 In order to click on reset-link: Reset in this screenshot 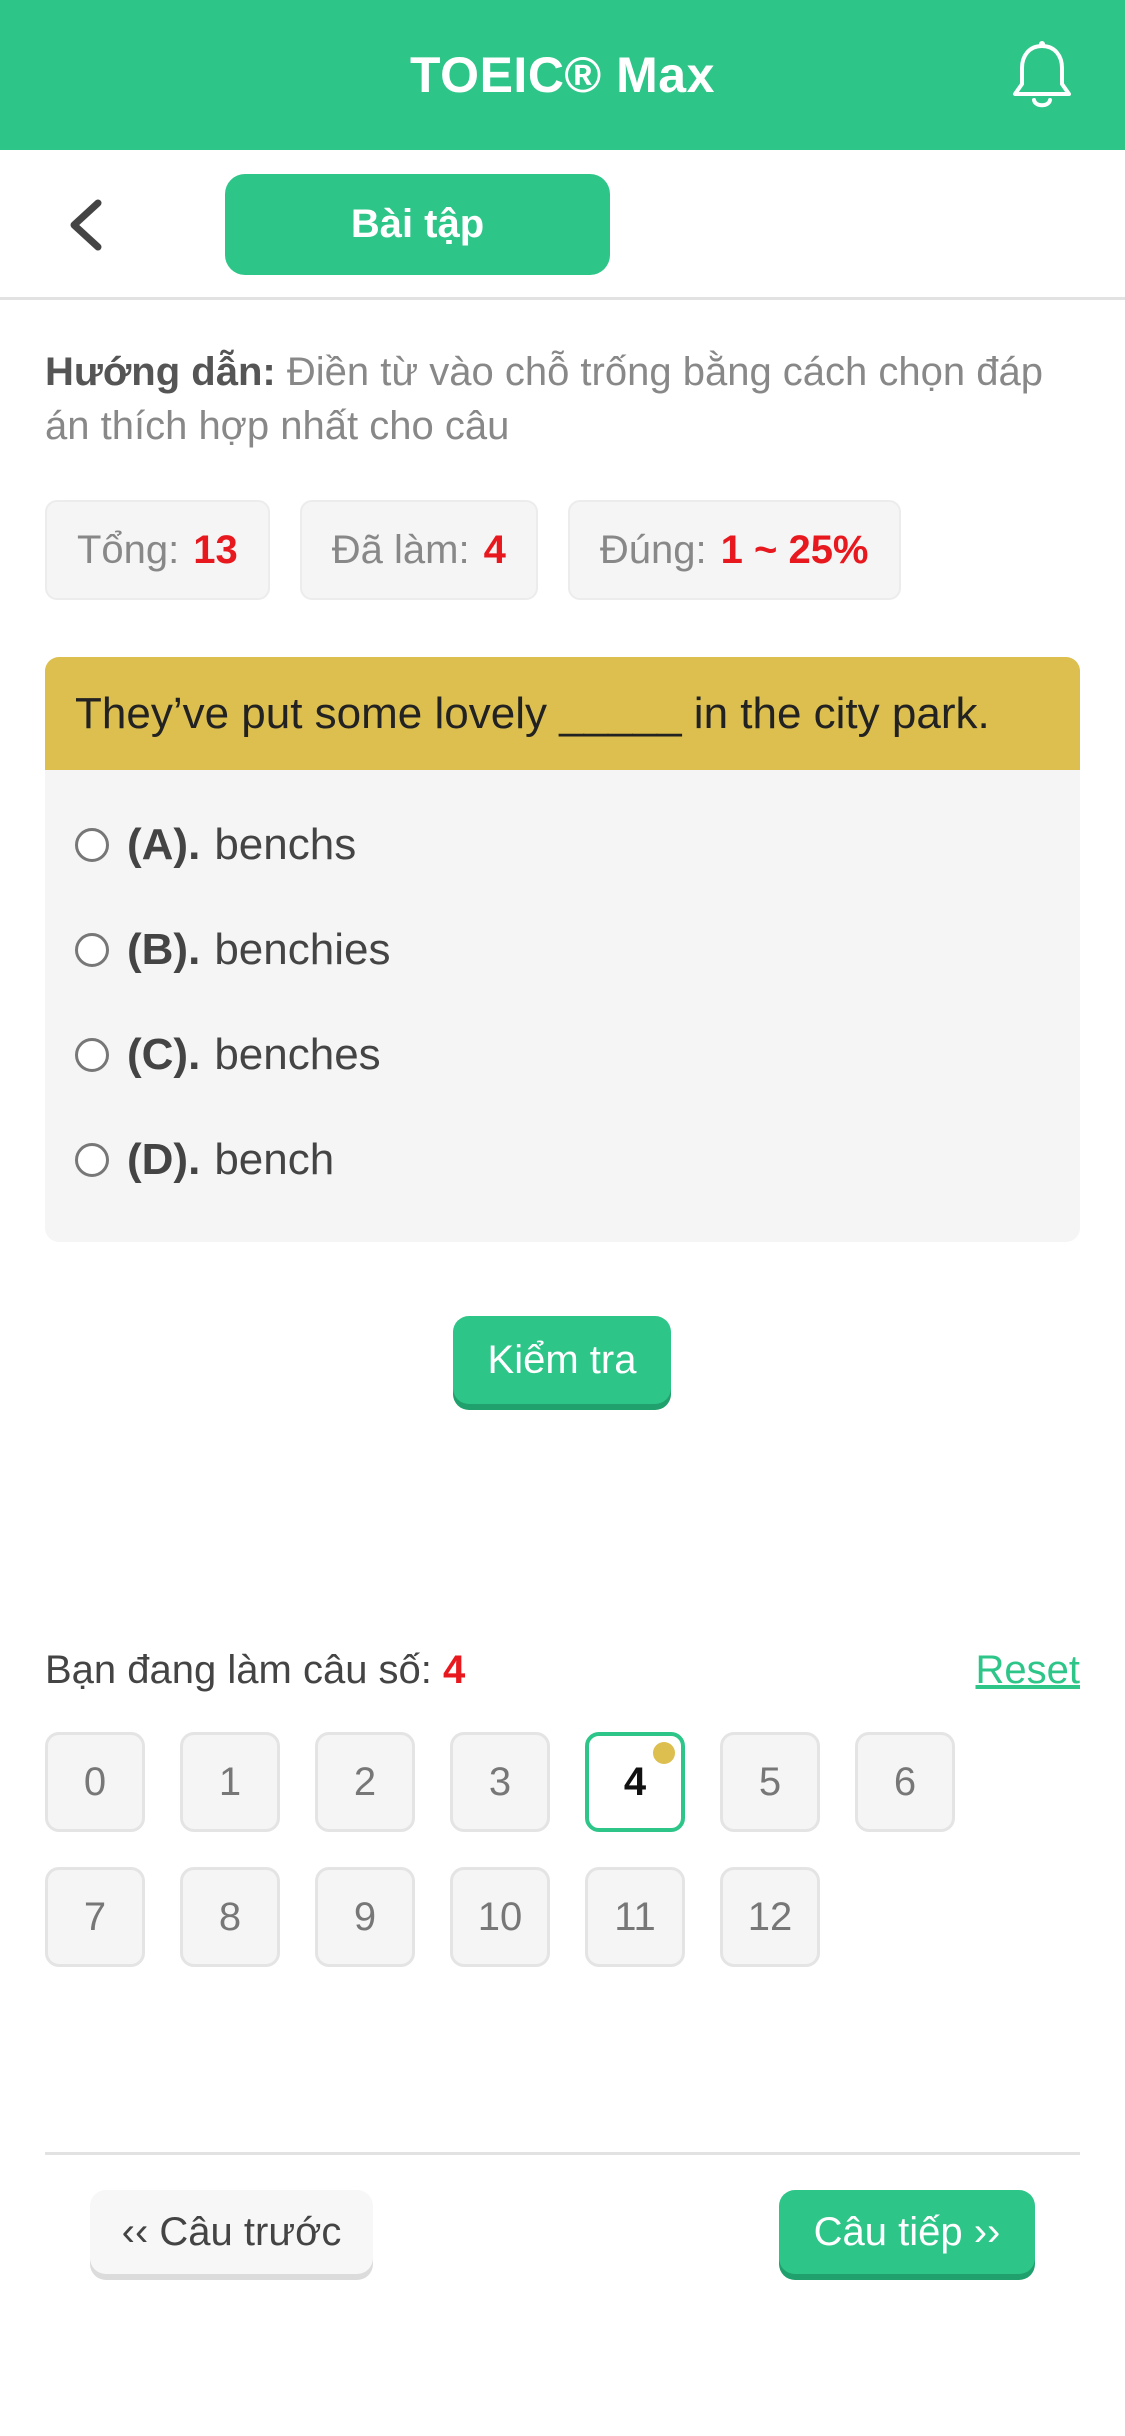, I will do `click(1028, 1670)`.